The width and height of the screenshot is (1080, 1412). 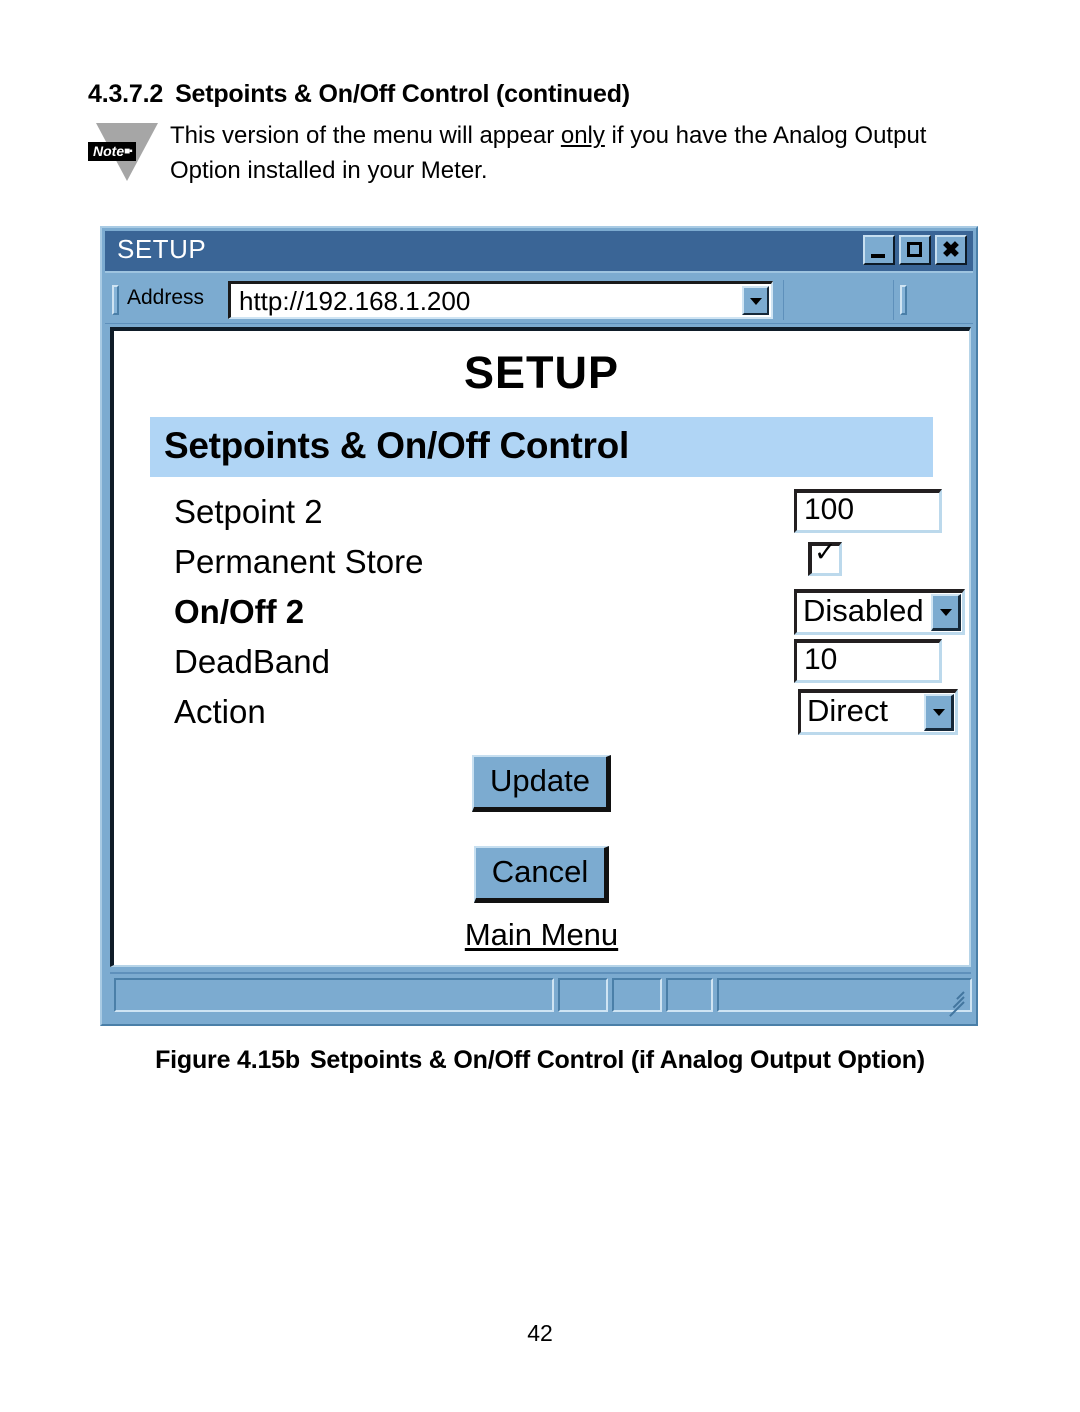 I want to click on maximize-button, so click(x=915, y=250).